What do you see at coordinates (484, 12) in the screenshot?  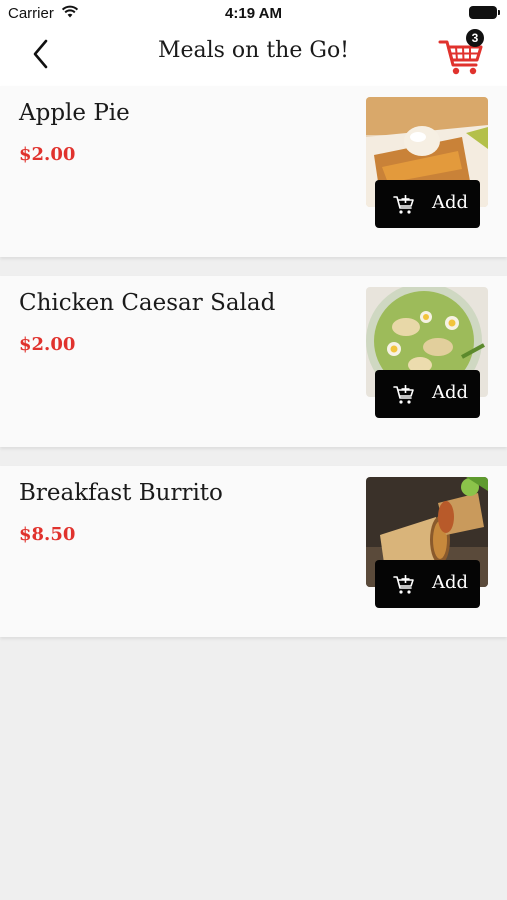 I see `battery-icon` at bounding box center [484, 12].